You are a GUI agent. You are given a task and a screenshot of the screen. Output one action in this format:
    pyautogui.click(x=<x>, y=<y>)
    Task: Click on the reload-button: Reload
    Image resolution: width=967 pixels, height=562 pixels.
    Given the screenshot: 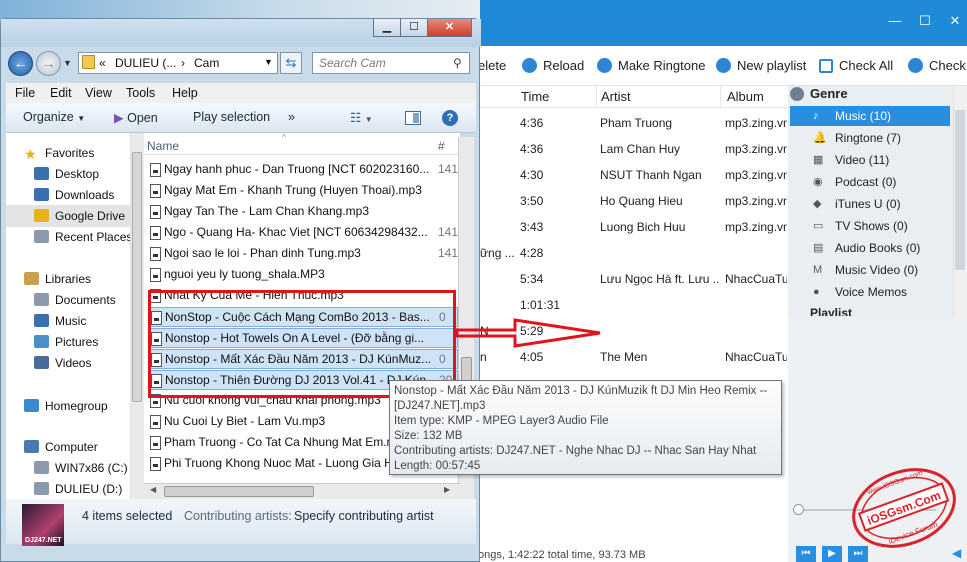 What is the action you would take?
    pyautogui.click(x=553, y=66)
    